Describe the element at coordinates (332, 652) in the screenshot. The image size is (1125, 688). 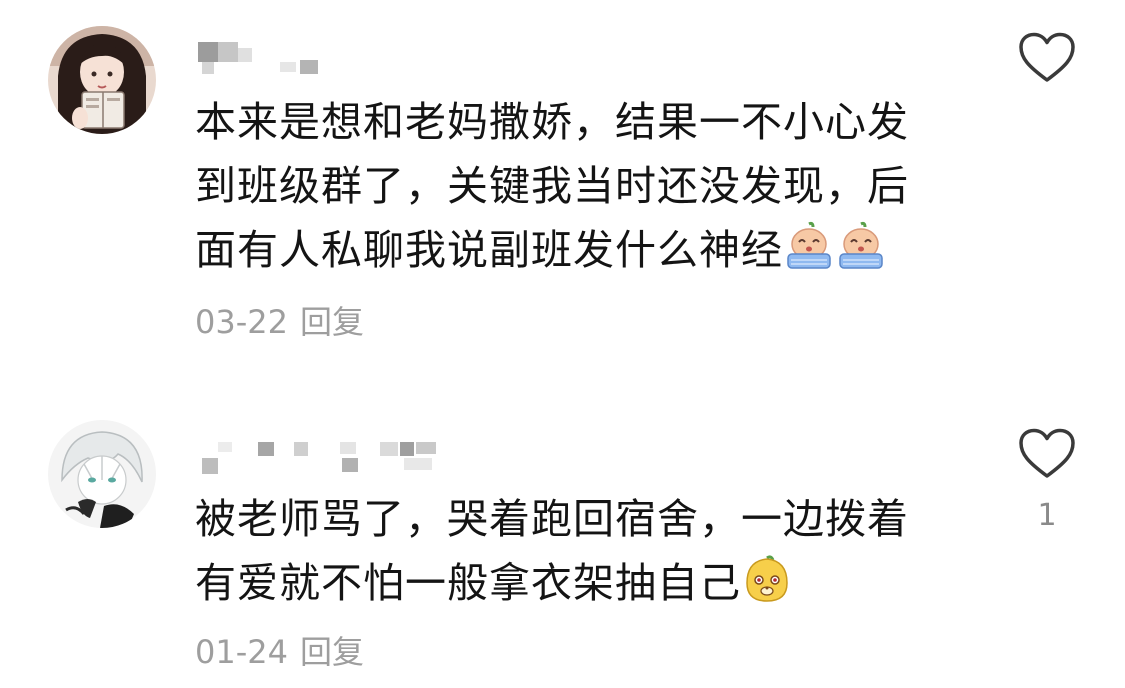
I see `reply-button: 回复` at that location.